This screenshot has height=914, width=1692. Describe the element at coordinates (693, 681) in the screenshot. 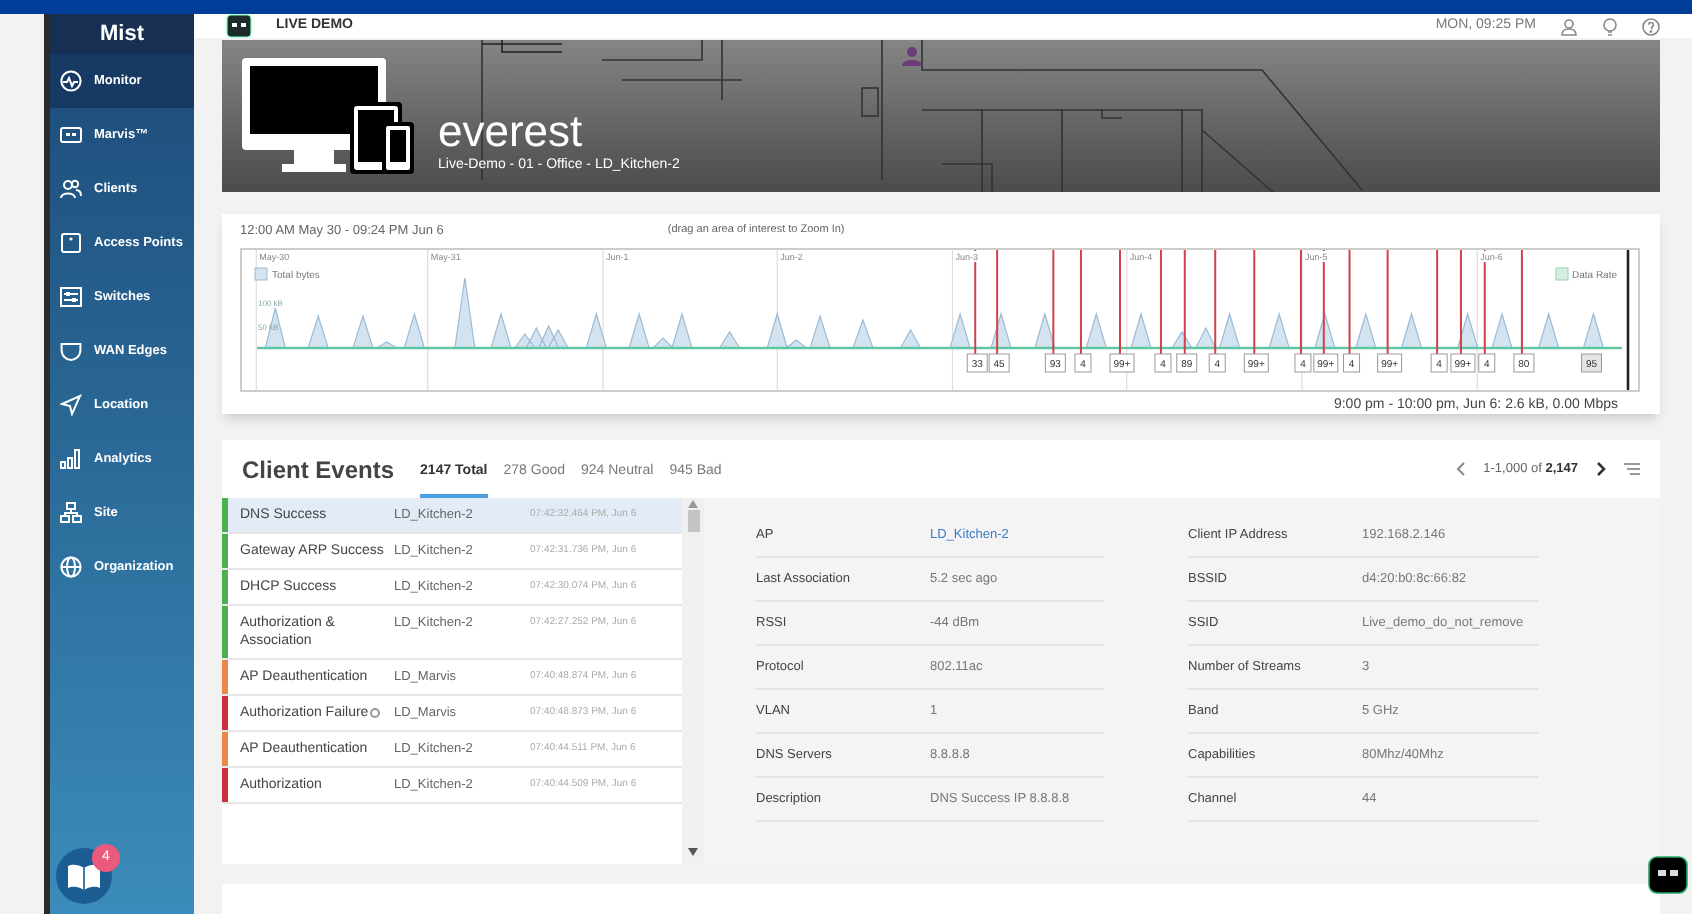

I see `scrollbar` at that location.